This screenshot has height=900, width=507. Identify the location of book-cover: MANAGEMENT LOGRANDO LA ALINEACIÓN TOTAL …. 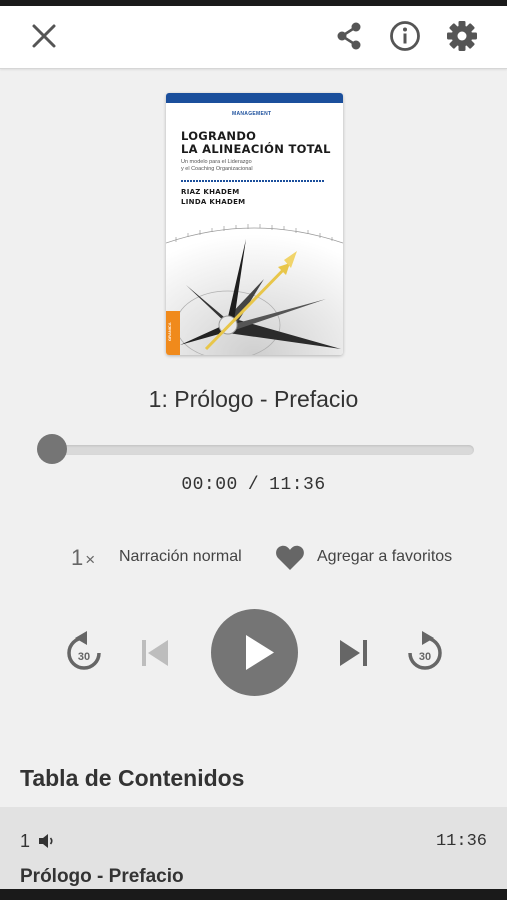
(254, 224).